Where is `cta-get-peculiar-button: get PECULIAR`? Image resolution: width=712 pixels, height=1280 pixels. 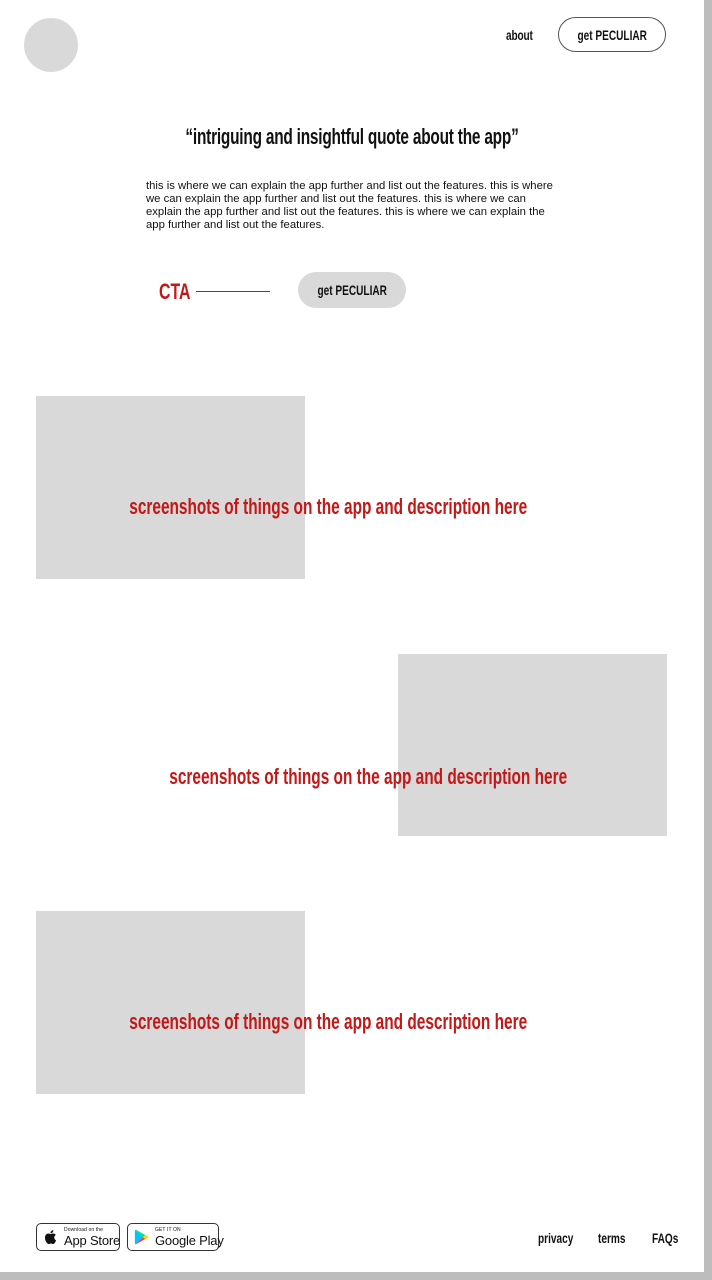
cta-get-peculiar-button: get PECULIAR is located at coordinates (352, 290).